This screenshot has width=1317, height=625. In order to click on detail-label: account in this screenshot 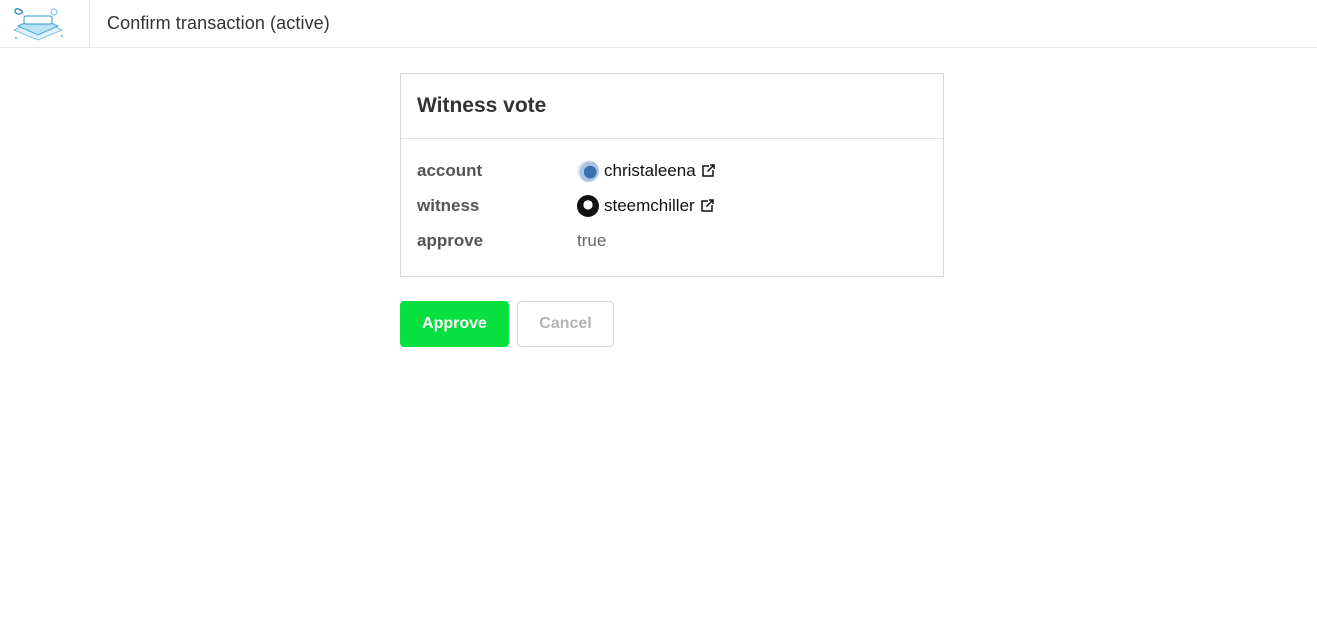, I will do `click(450, 170)`.